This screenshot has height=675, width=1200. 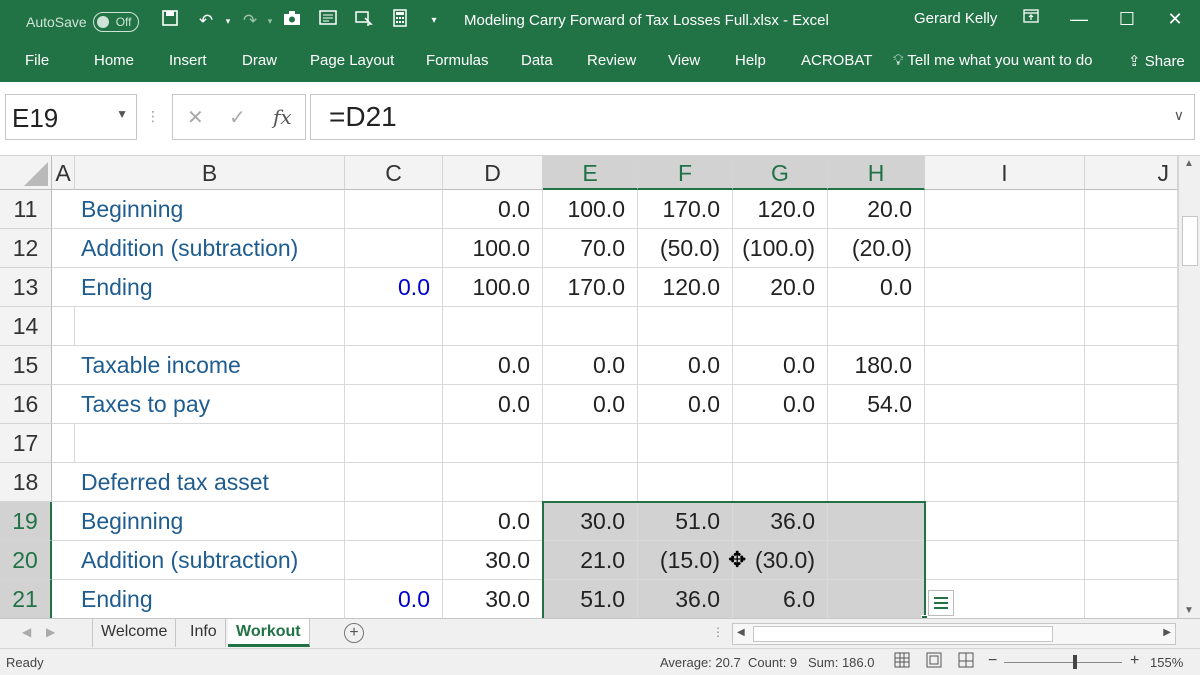 What do you see at coordinates (780, 521) in the screenshot?
I see `cell-g19: 36.0` at bounding box center [780, 521].